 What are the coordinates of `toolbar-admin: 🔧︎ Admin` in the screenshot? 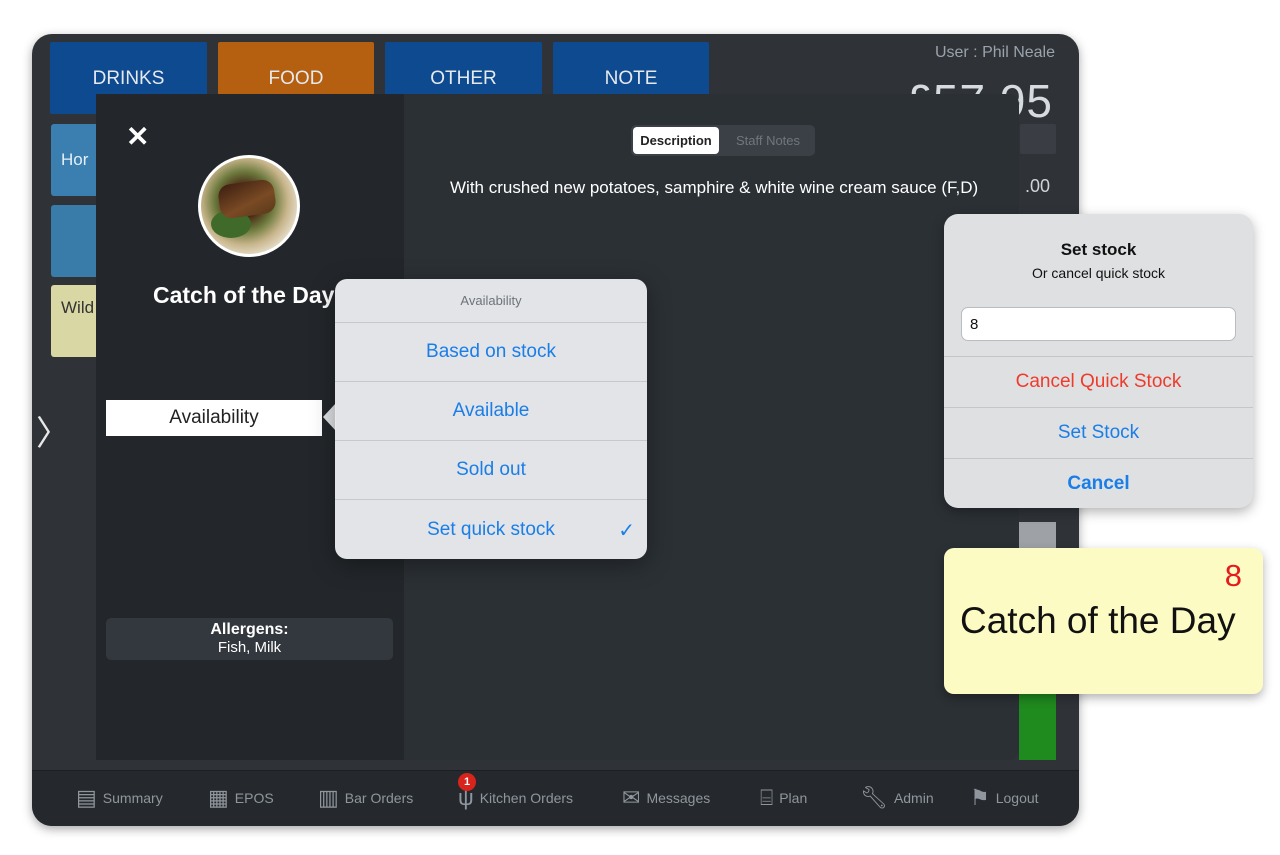 It's located at (897, 798).